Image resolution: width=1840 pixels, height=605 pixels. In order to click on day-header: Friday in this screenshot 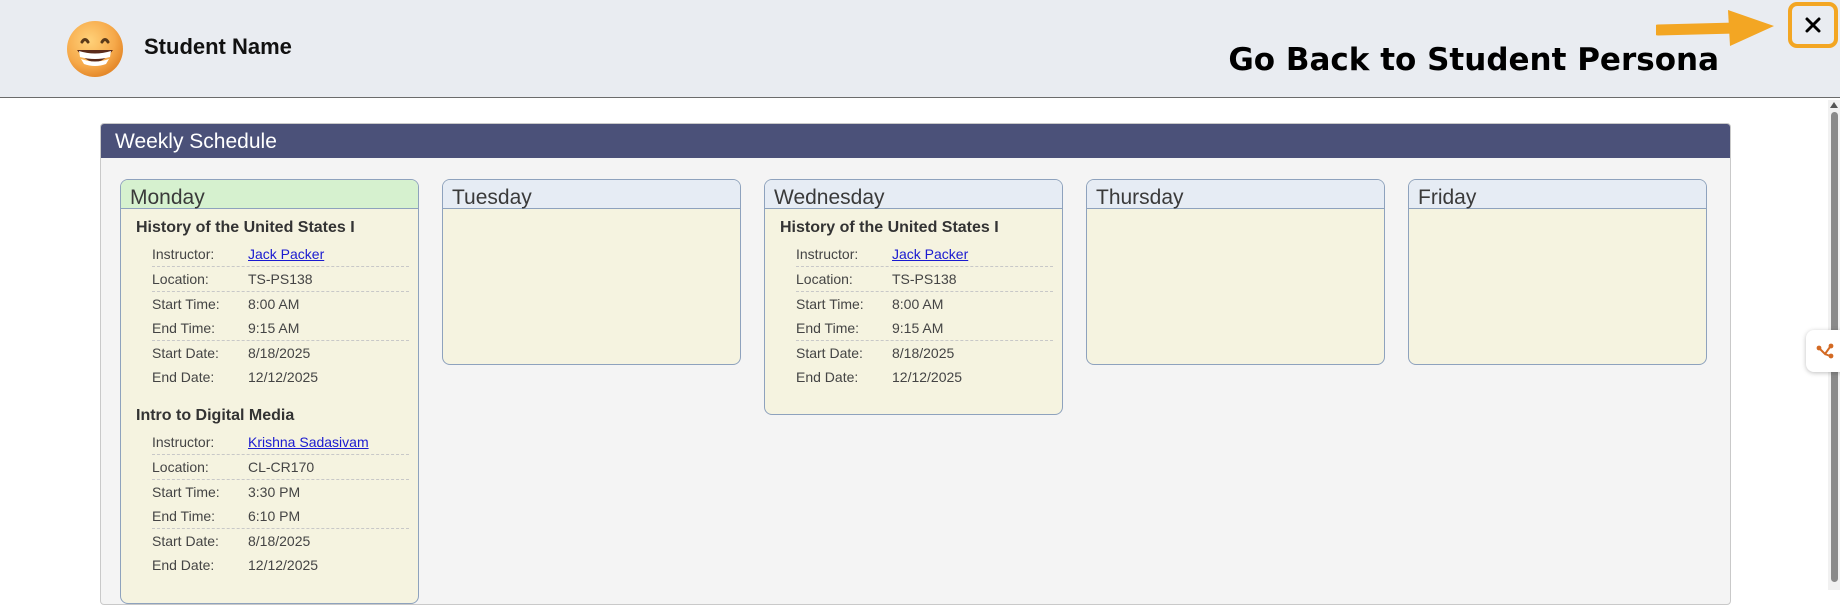, I will do `click(1557, 194)`.